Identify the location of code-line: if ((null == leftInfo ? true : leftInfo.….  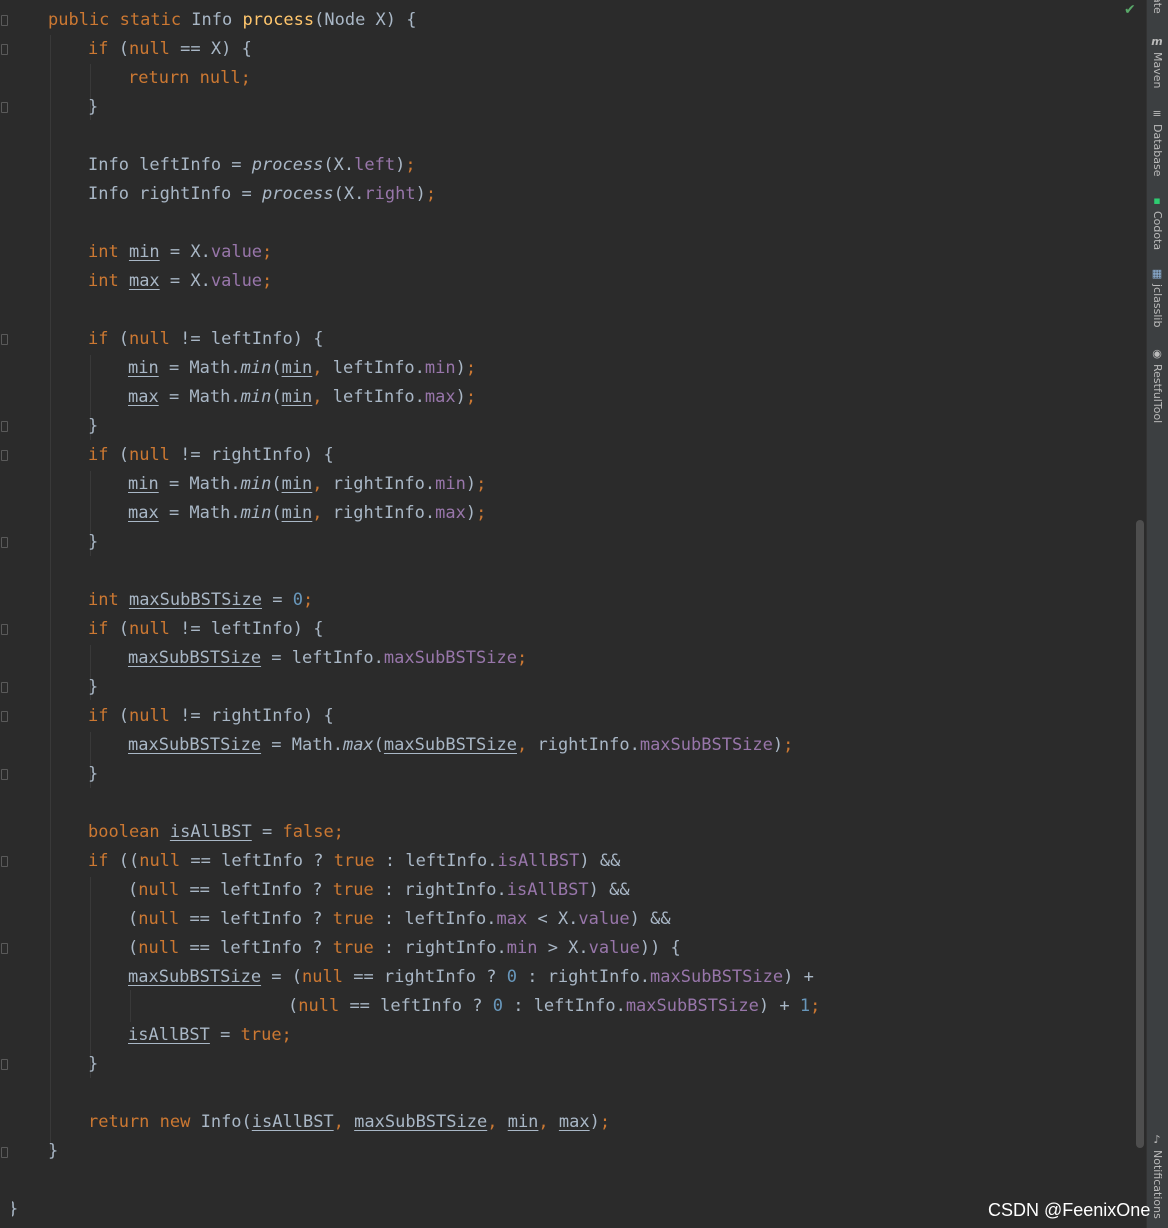
(354, 861).